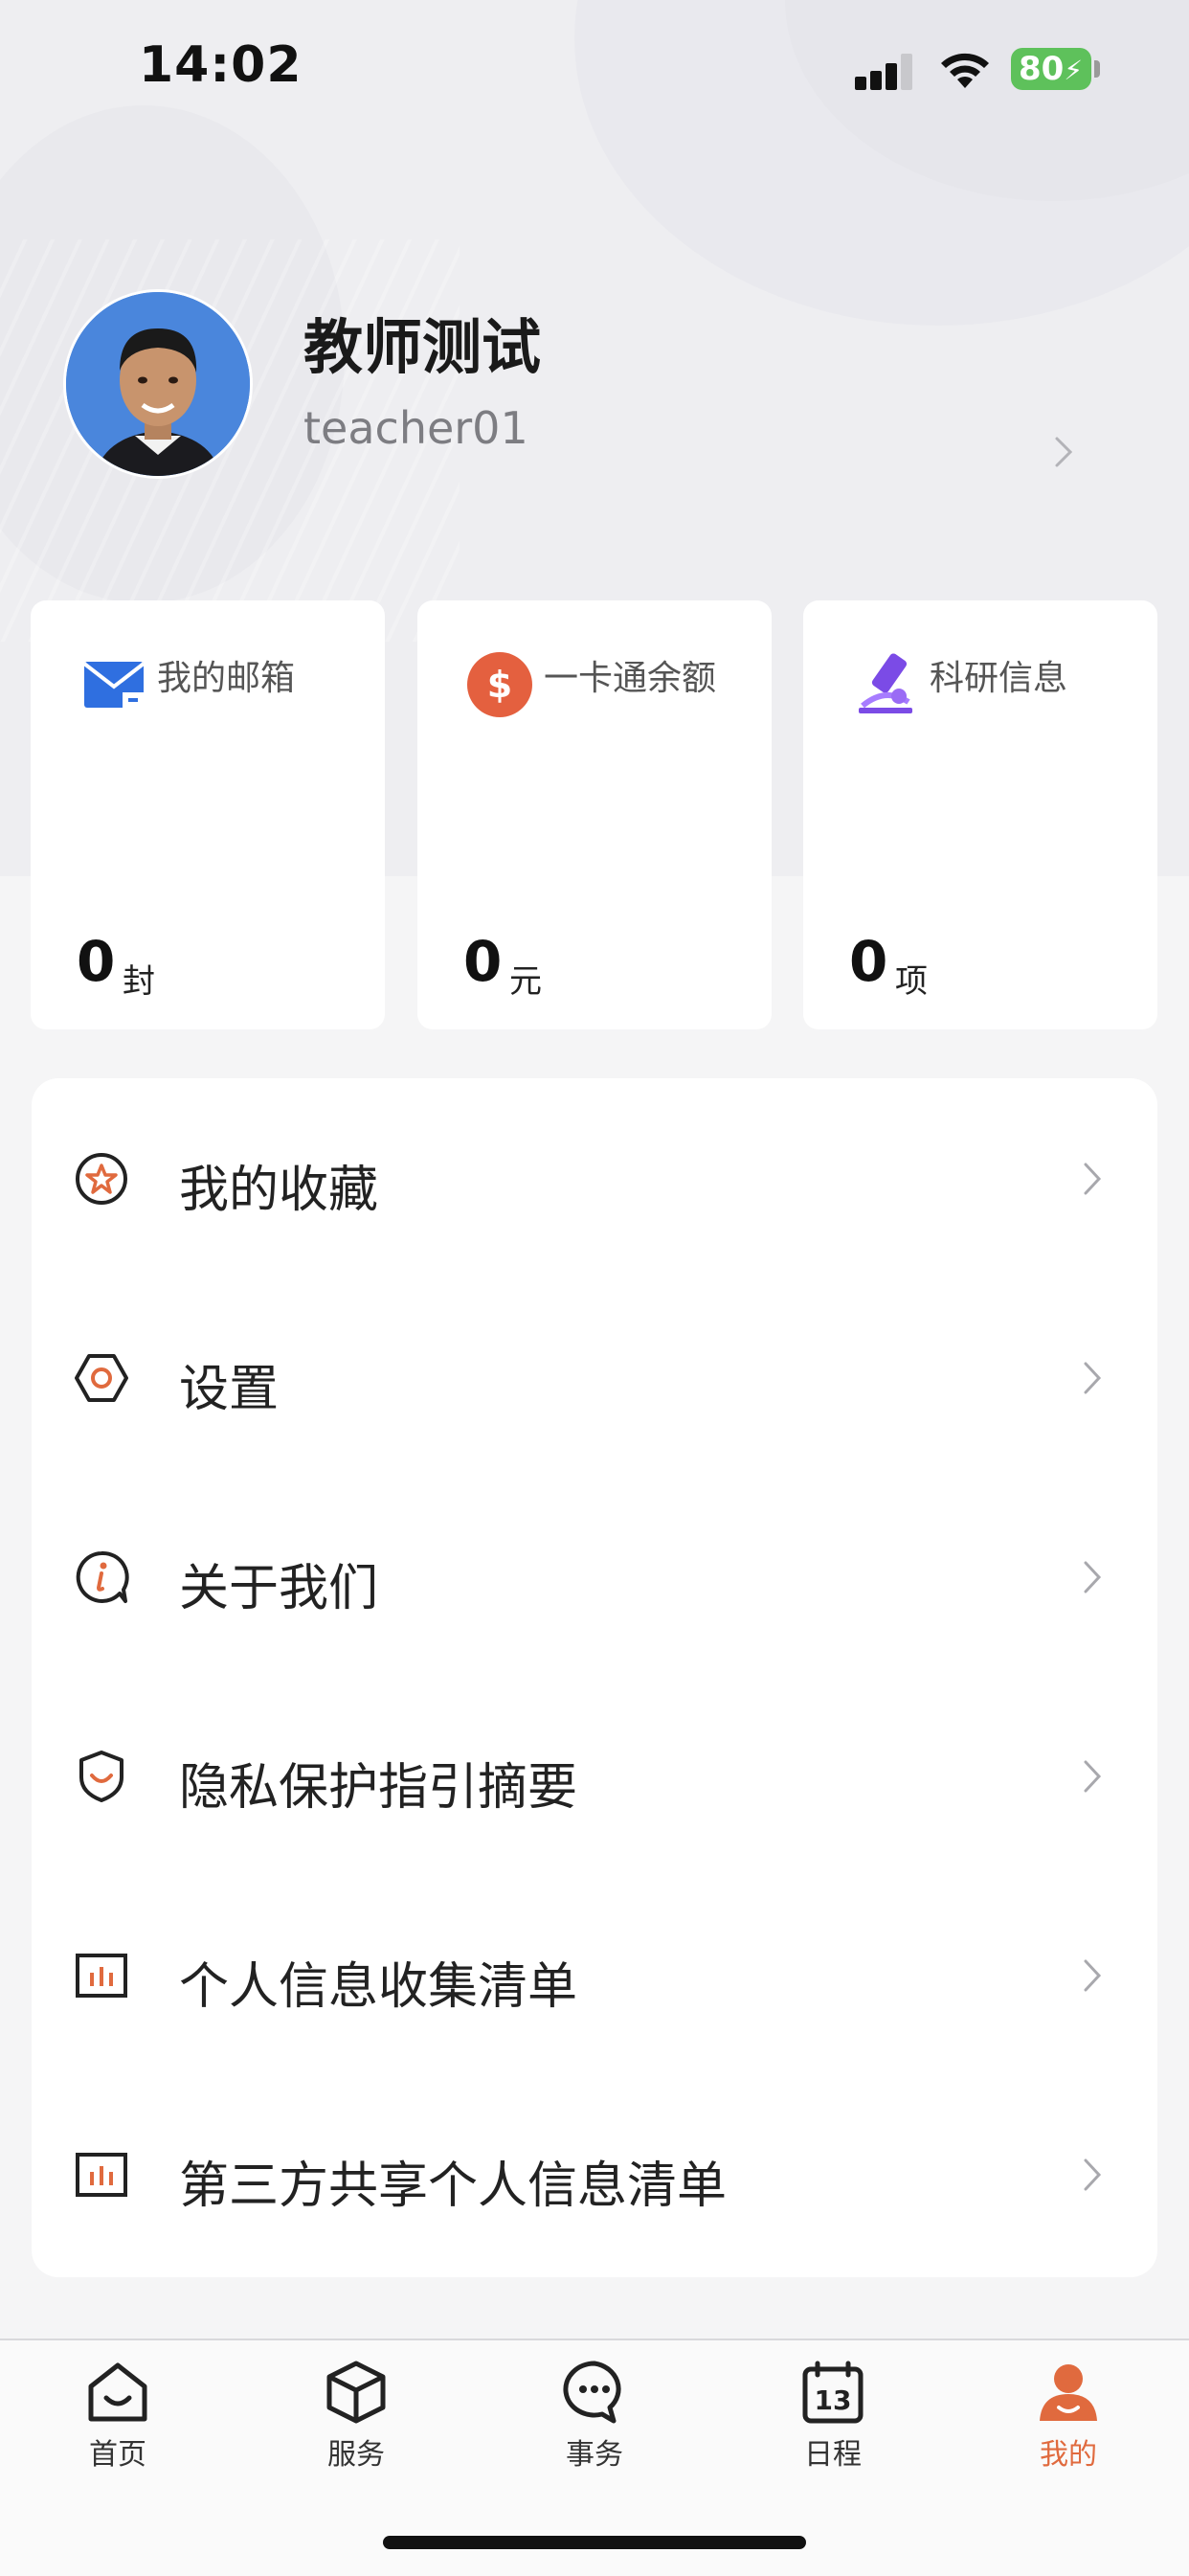 This screenshot has height=2576, width=1189. What do you see at coordinates (422, 347) in the screenshot?
I see `profile-name: 教师测试` at bounding box center [422, 347].